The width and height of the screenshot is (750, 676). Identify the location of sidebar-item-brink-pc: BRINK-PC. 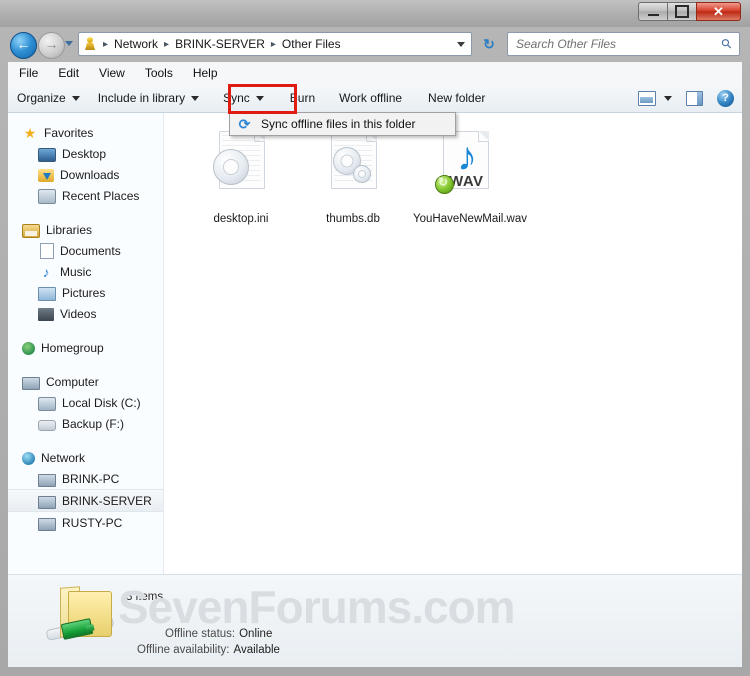
(85, 478).